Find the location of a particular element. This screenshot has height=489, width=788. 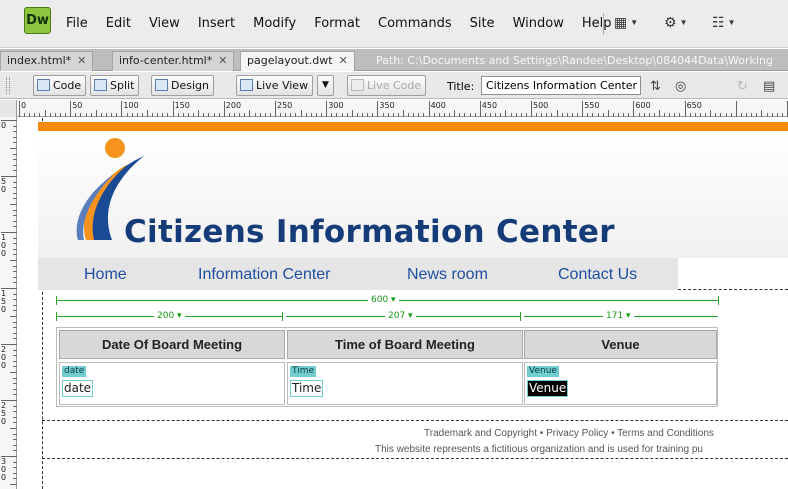

column-width-label: 200 ▾ is located at coordinates (169, 316).